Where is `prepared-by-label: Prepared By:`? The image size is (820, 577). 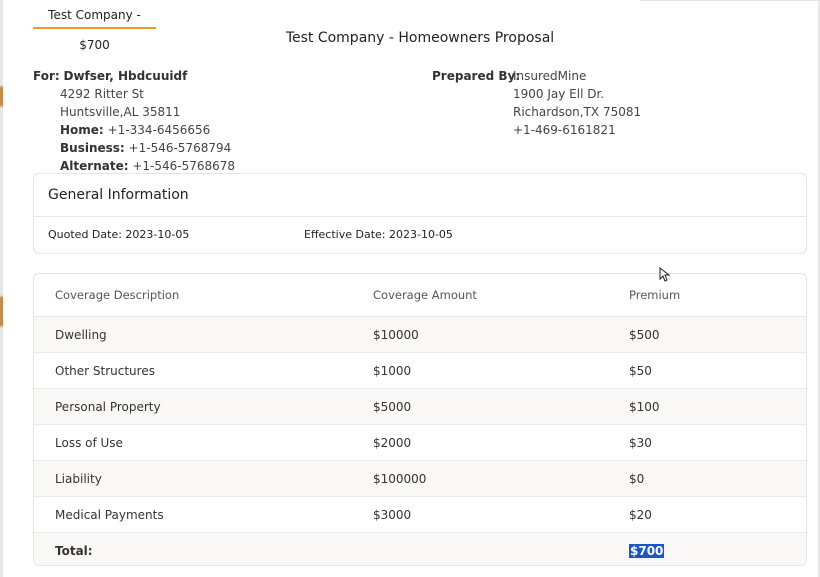 prepared-by-label: Prepared By: is located at coordinates (476, 76).